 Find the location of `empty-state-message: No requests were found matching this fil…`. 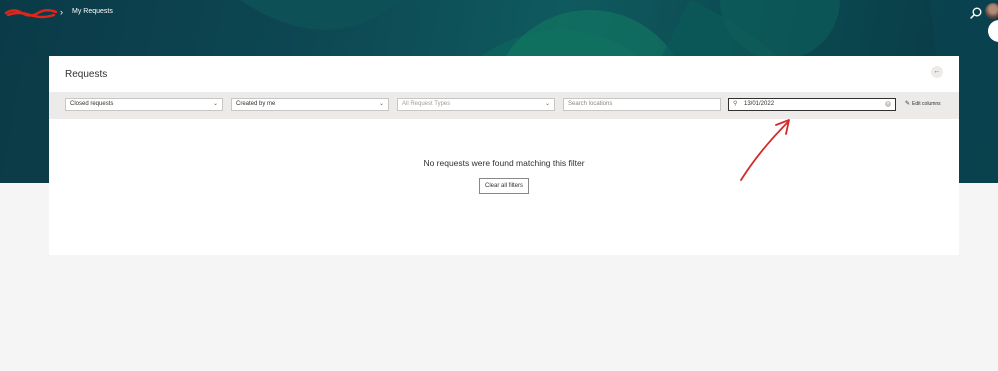

empty-state-message: No requests were found matching this fil… is located at coordinates (504, 163).